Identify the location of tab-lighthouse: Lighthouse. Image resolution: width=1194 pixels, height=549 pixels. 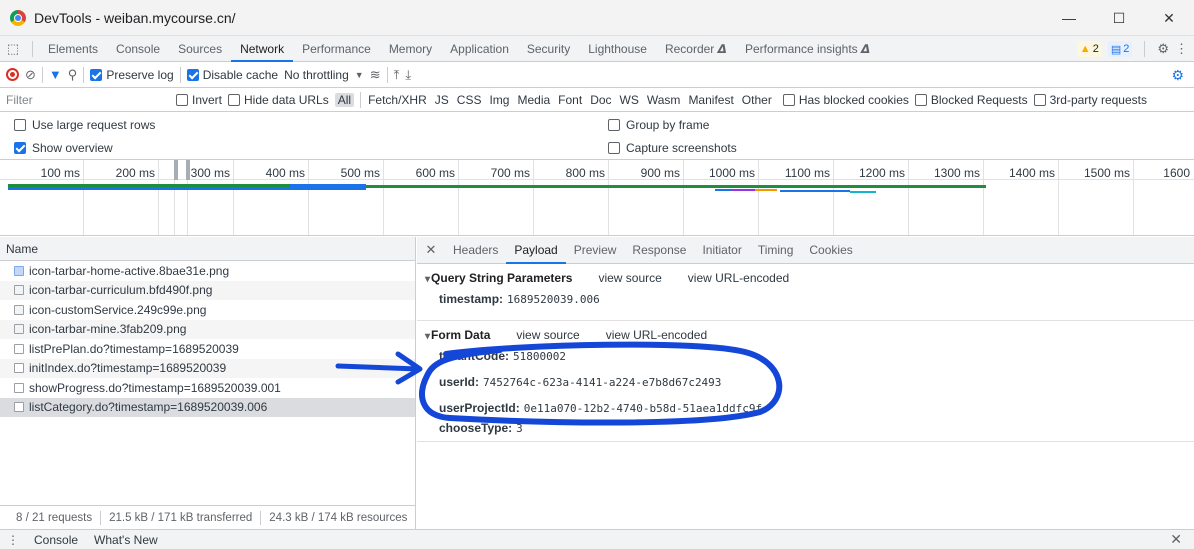
(617, 49).